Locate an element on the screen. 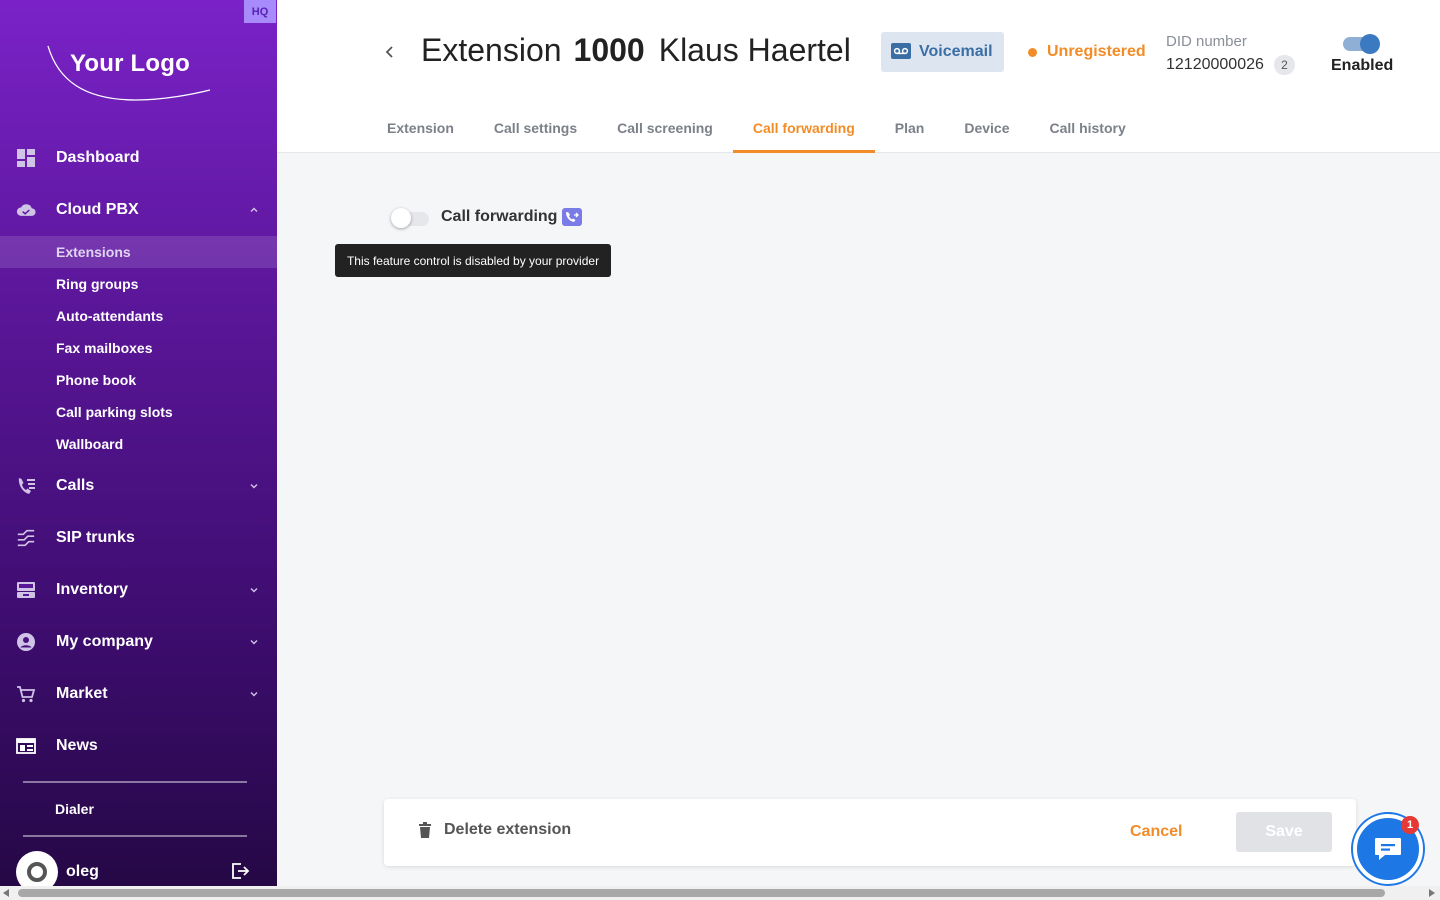  delete-extension-button: Delete extension is located at coordinates (494, 830).